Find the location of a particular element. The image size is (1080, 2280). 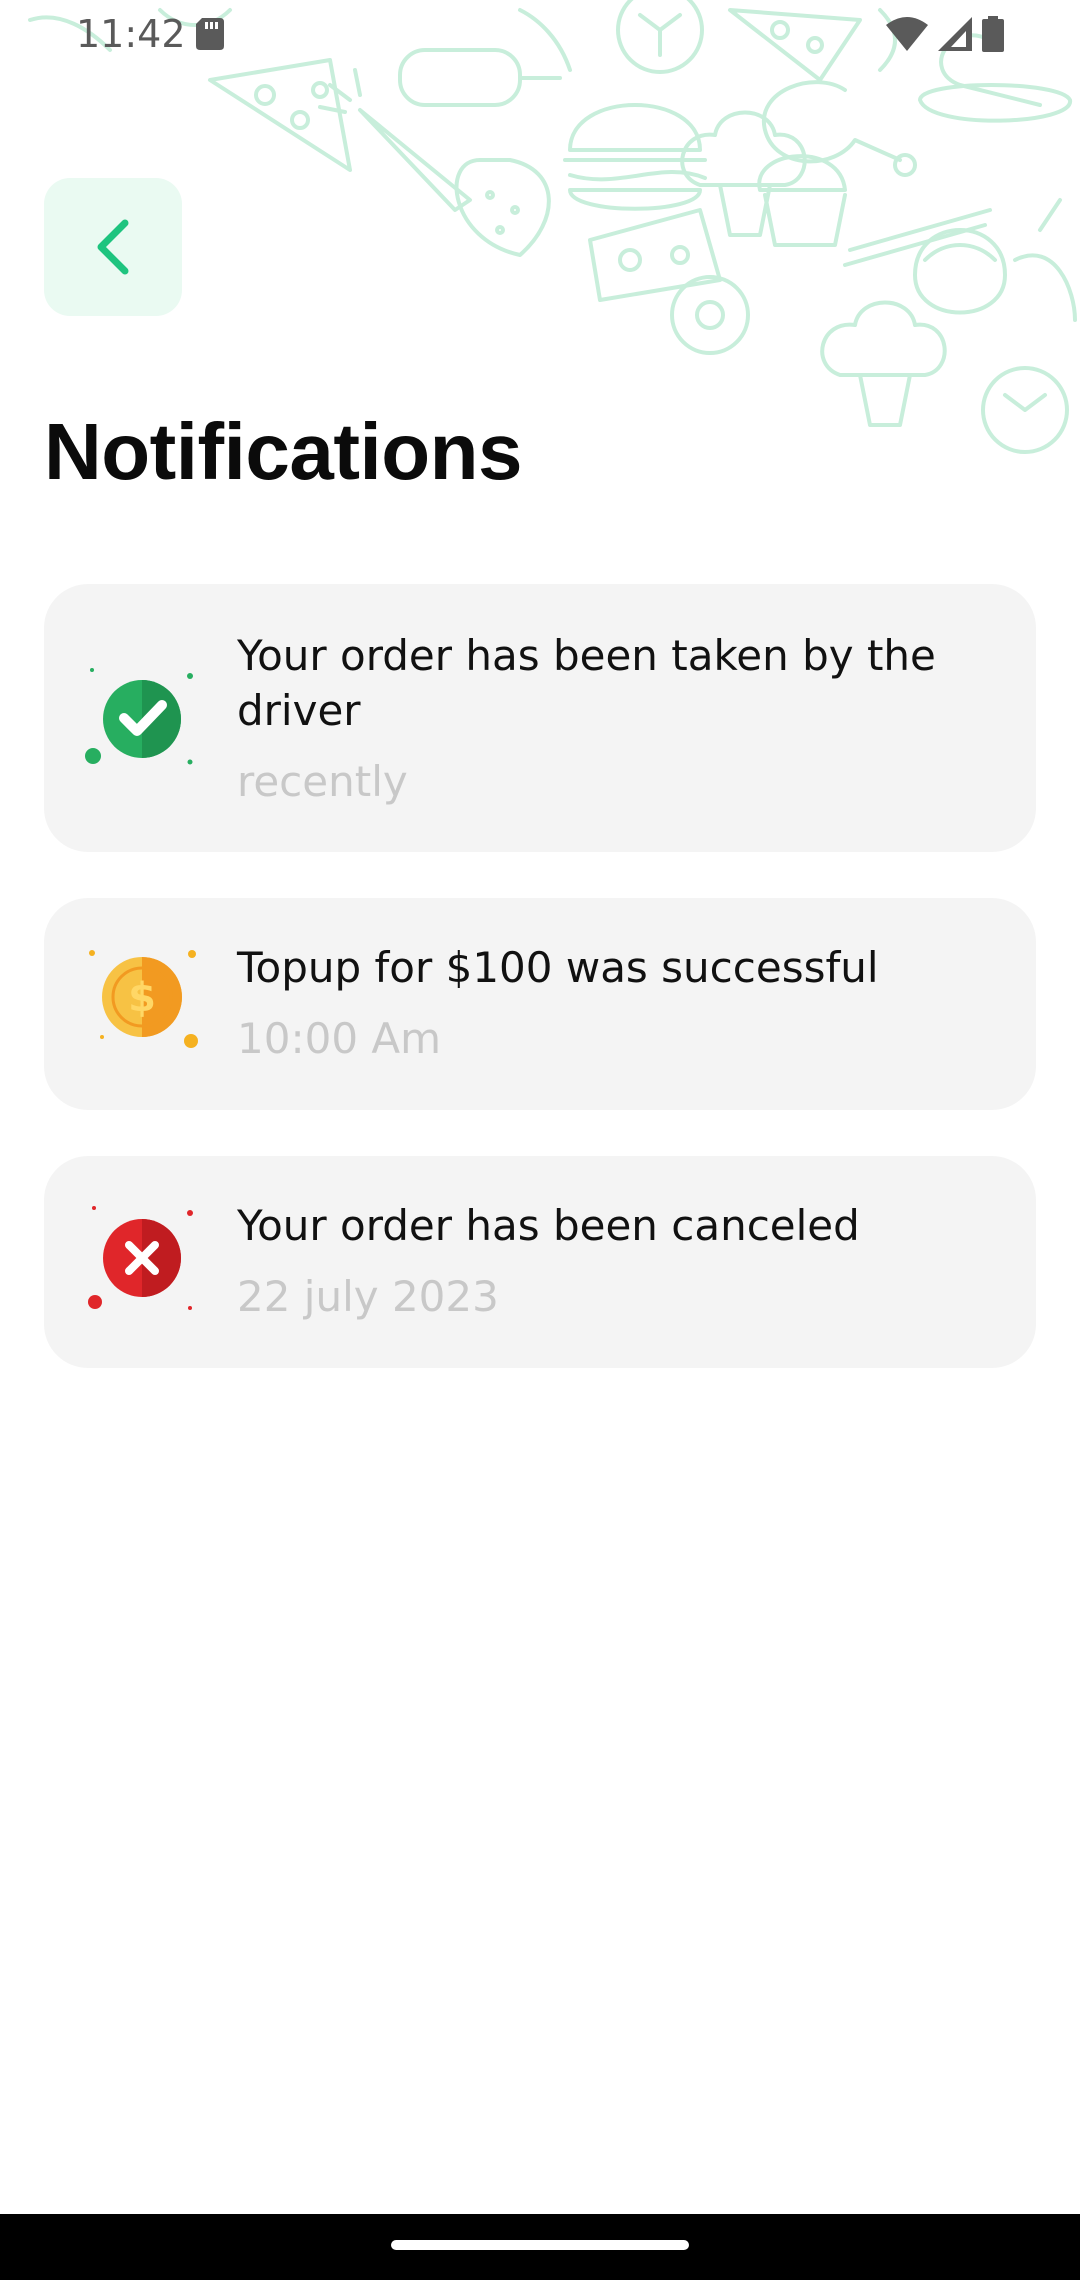

coin-icon: $ is located at coordinates (143, 999).